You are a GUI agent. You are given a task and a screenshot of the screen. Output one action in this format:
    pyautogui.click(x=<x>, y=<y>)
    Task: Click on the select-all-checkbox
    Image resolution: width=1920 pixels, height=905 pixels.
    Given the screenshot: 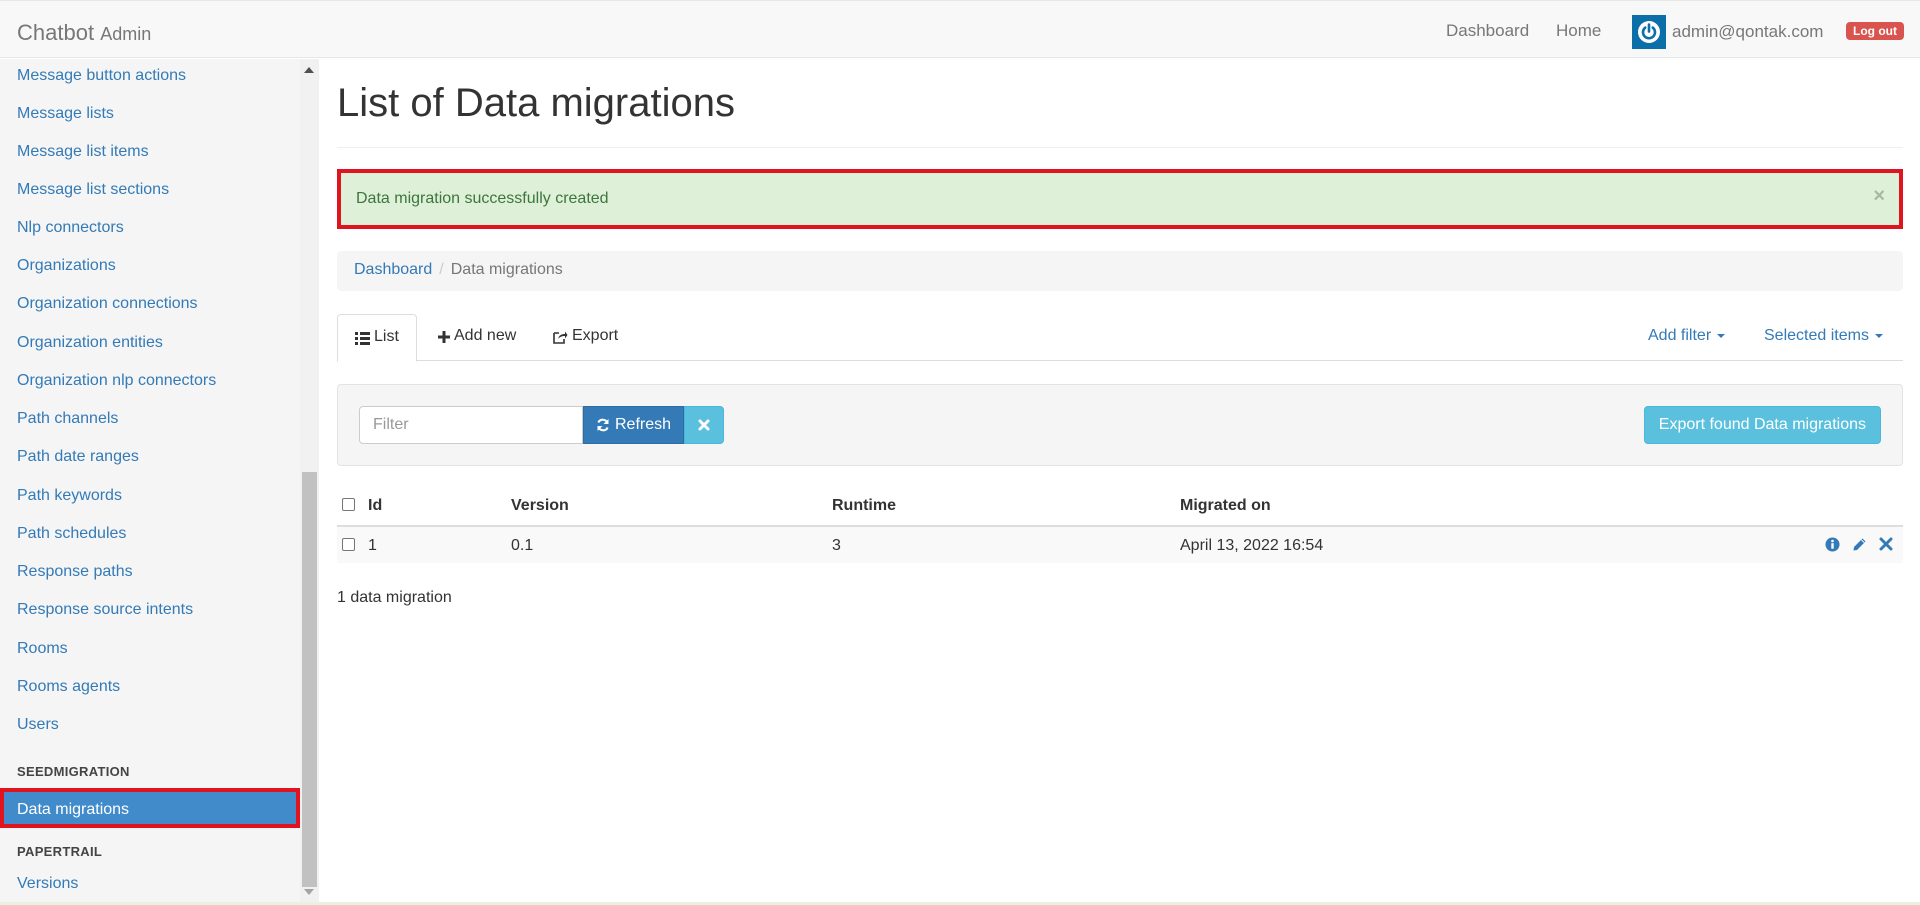 What is the action you would take?
    pyautogui.click(x=348, y=504)
    